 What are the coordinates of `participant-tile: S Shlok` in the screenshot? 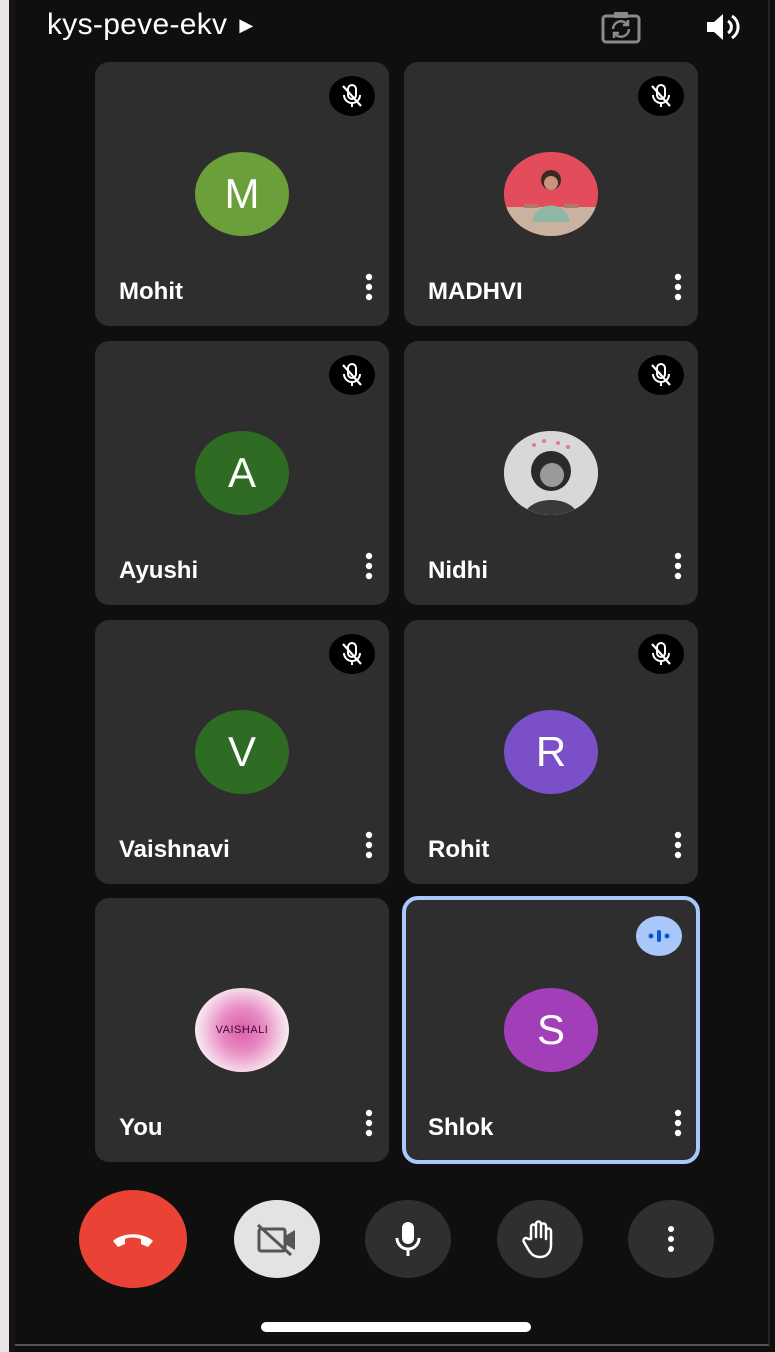 It's located at (551, 1030).